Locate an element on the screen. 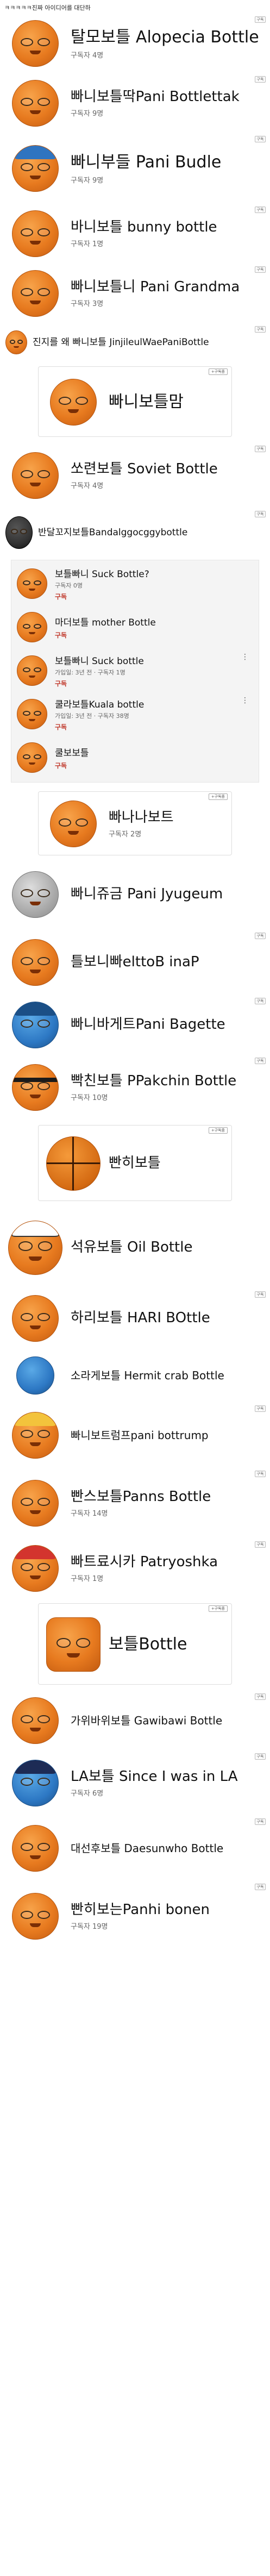 This screenshot has width=270, height=2576. channel-name: 빠니바게트Pani Bagette is located at coordinates (168, 1024).